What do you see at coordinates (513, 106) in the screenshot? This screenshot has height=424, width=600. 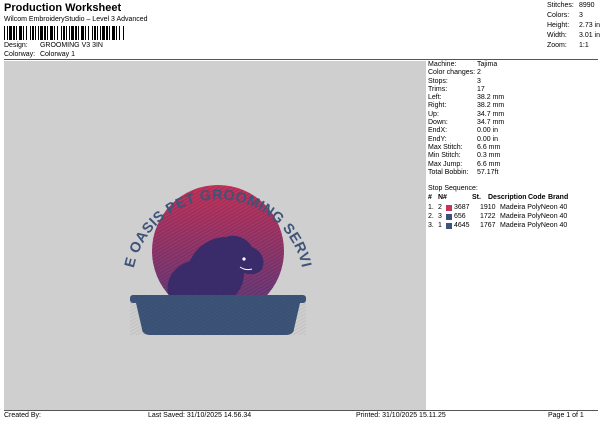 I see `machine-info-row: Right: 38.2 mm` at bounding box center [513, 106].